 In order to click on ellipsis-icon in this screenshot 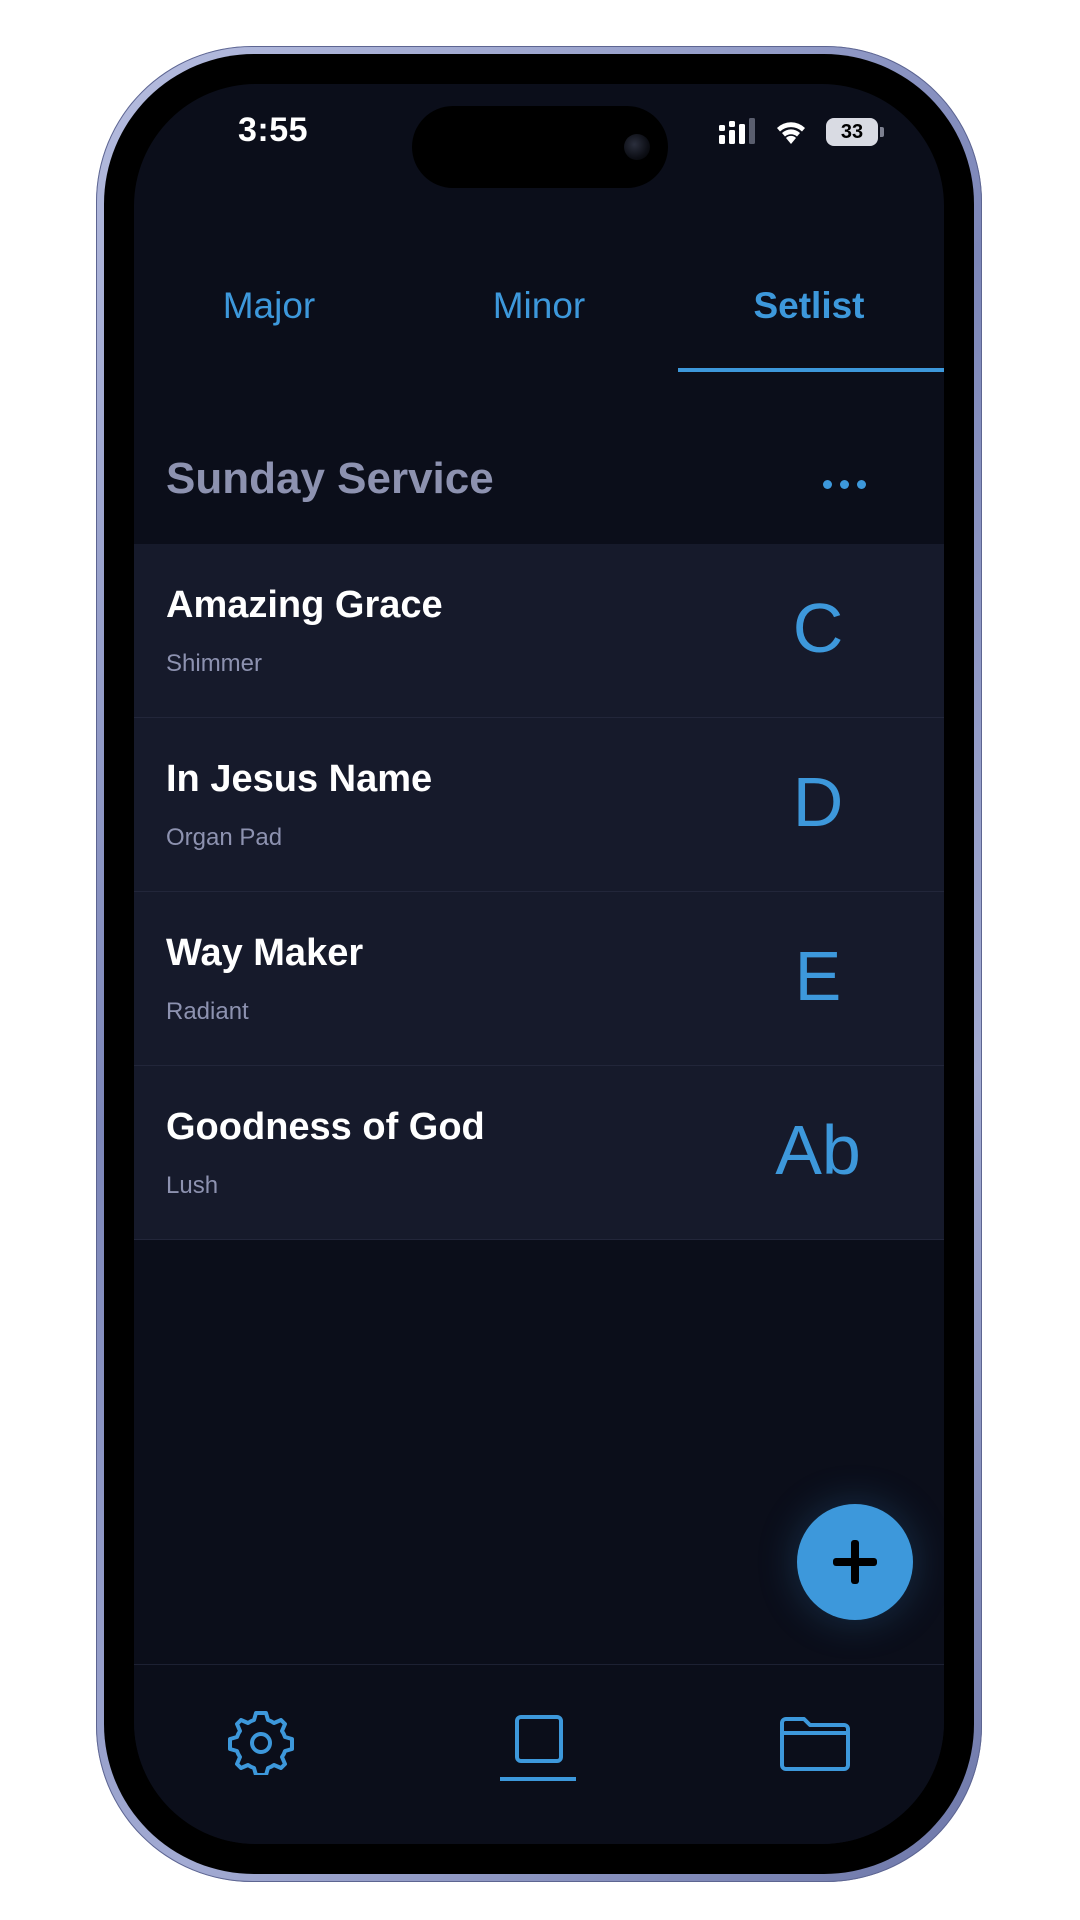, I will do `click(827, 484)`.